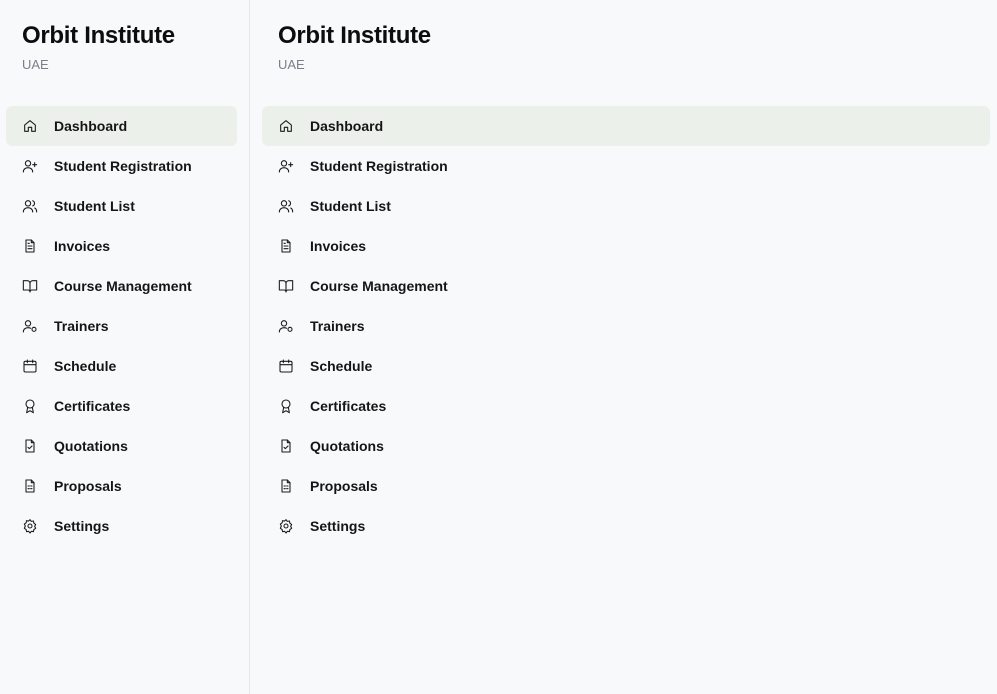 Image resolution: width=997 pixels, height=694 pixels. What do you see at coordinates (626, 126) in the screenshot?
I see `menu-item-dashboard: Dashboard` at bounding box center [626, 126].